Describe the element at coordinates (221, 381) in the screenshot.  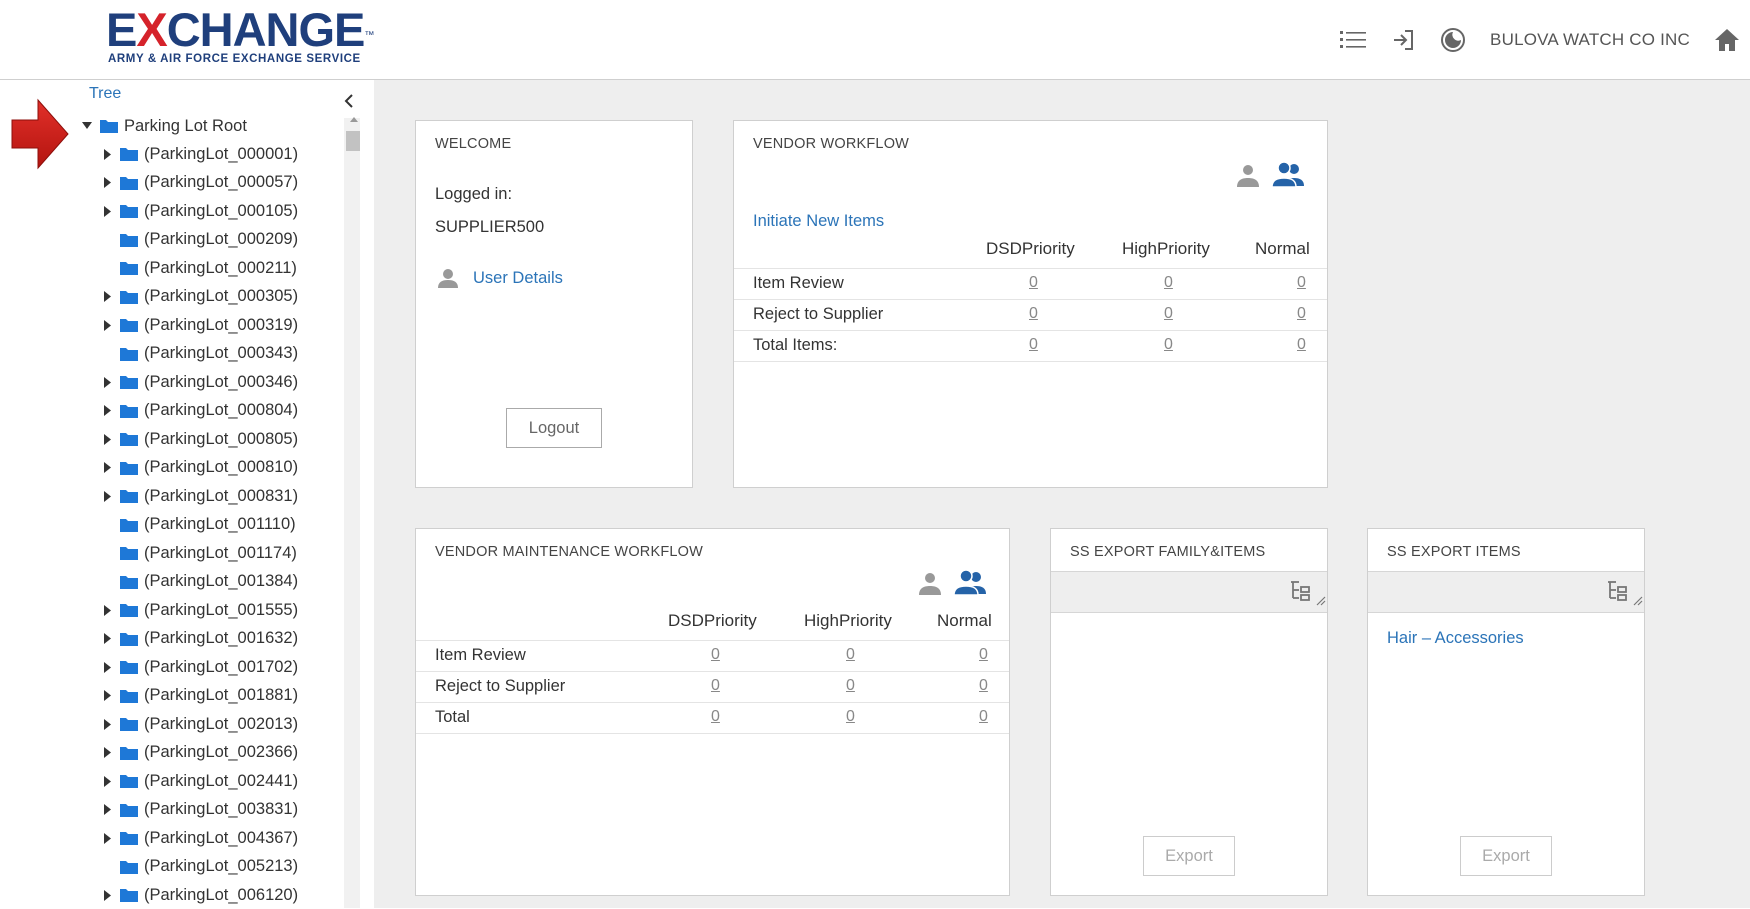
I see `tree-node-label: (ParkingLot_000346)` at that location.